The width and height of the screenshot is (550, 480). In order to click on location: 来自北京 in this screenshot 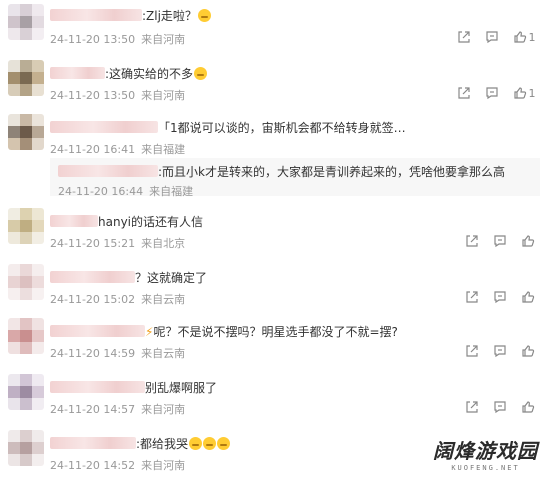, I will do `click(163, 243)`.